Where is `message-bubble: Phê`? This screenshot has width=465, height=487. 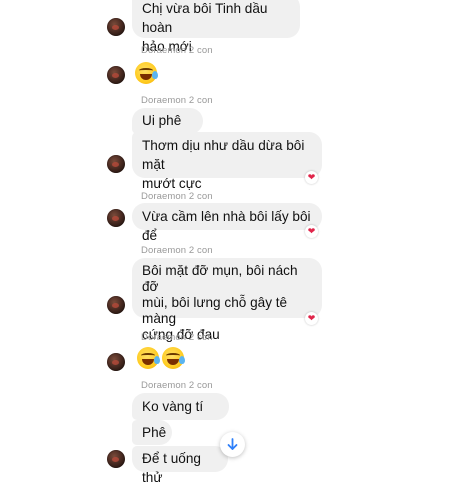 message-bubble: Phê is located at coordinates (152, 432).